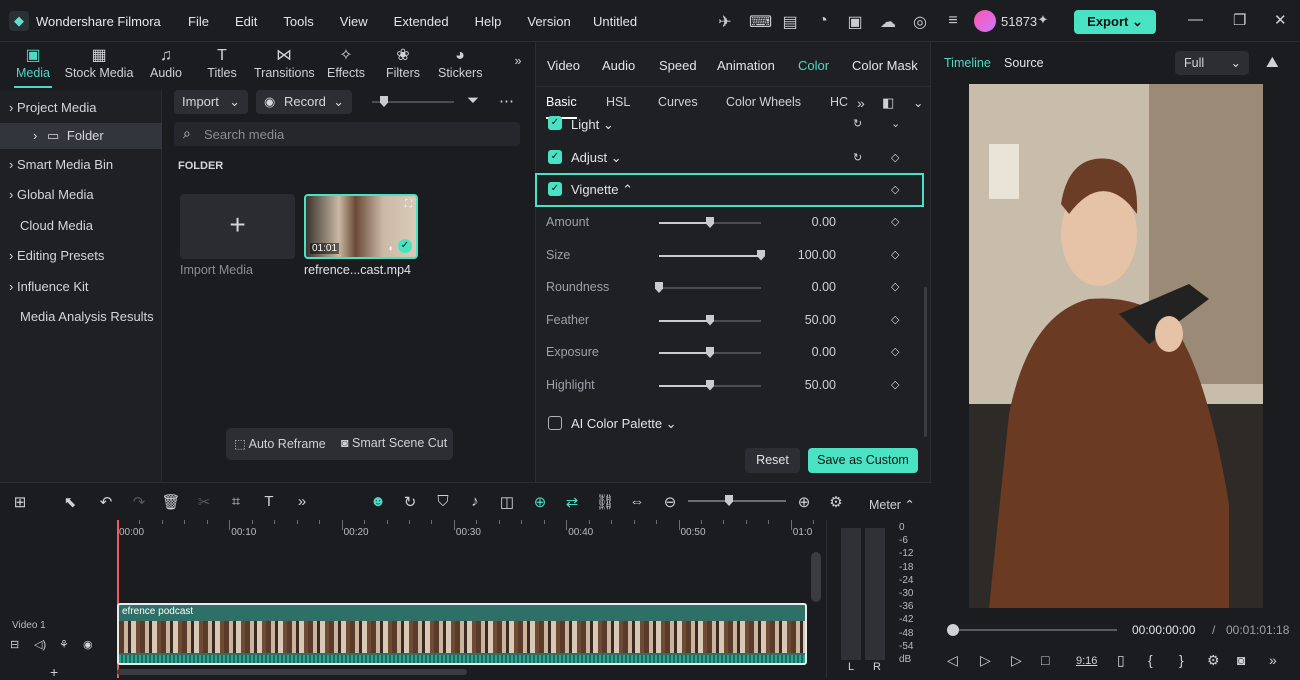  Describe the element at coordinates (1115, 22) in the screenshot. I see `export-button: Export ⌄` at that location.